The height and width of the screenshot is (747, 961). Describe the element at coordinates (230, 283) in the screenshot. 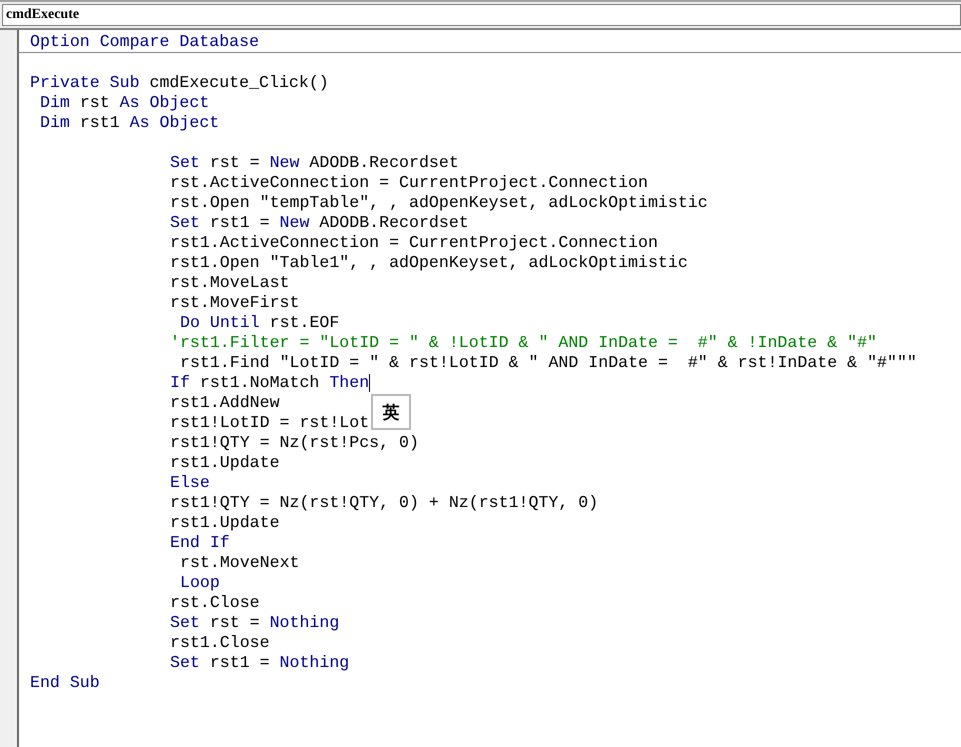

I see `code-line: rst.MoveLast` at that location.